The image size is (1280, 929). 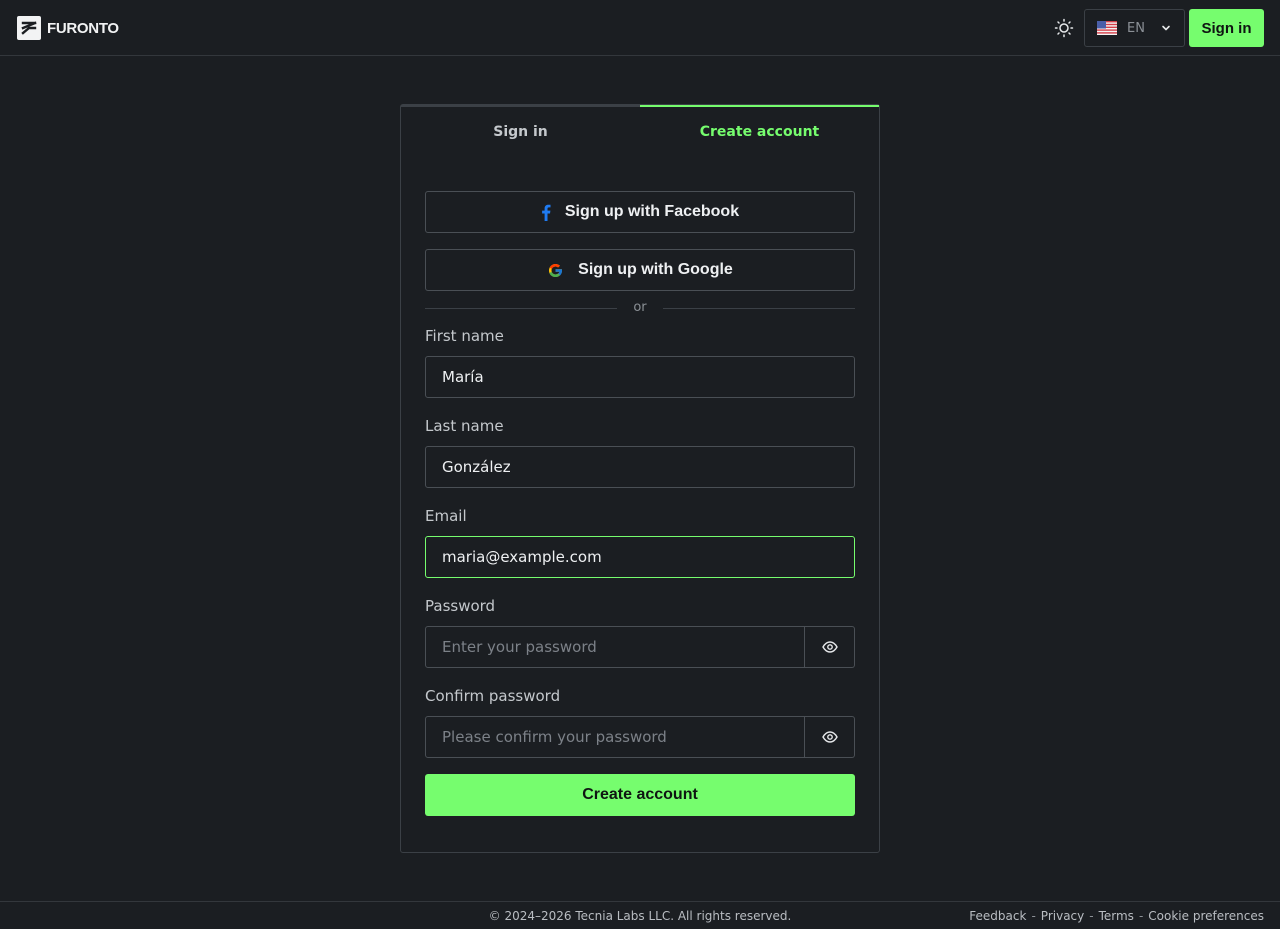 I want to click on footer-link-cookie-preferences: Cookie preferences, so click(x=1206, y=916).